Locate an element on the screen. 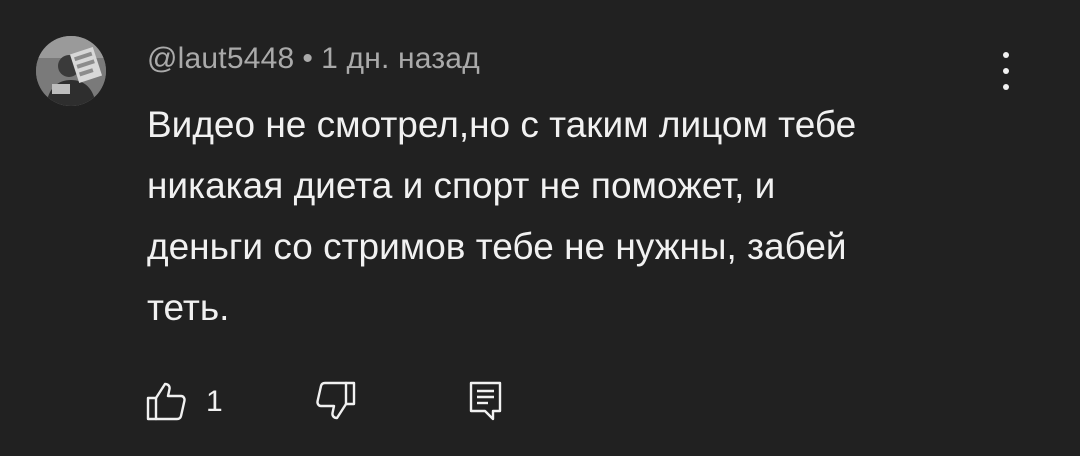 The image size is (1080, 456). dislike-button is located at coordinates (336, 401).